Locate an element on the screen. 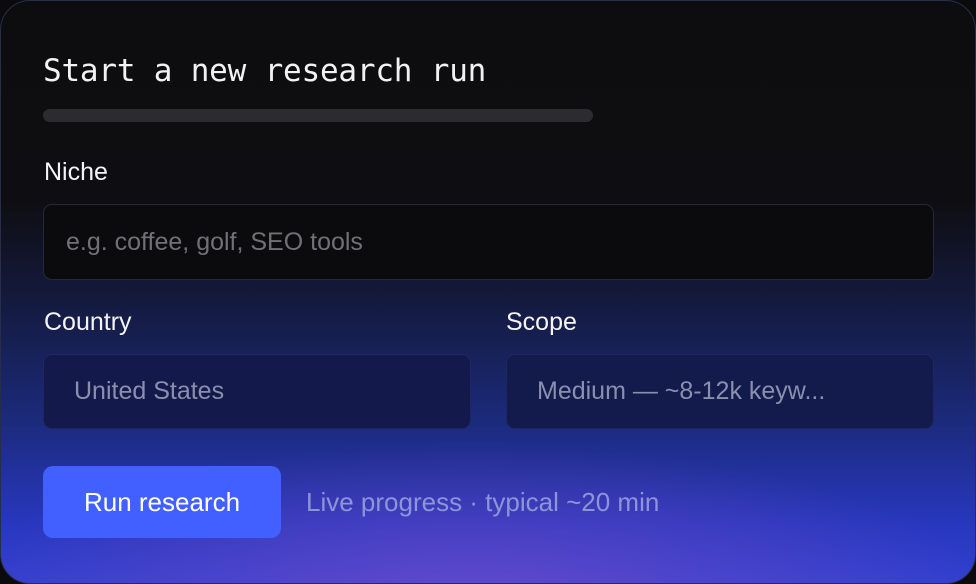 Image resolution: width=976 pixels, height=584 pixels. progress-hint: Live progress · typical ~20 min is located at coordinates (483, 502).